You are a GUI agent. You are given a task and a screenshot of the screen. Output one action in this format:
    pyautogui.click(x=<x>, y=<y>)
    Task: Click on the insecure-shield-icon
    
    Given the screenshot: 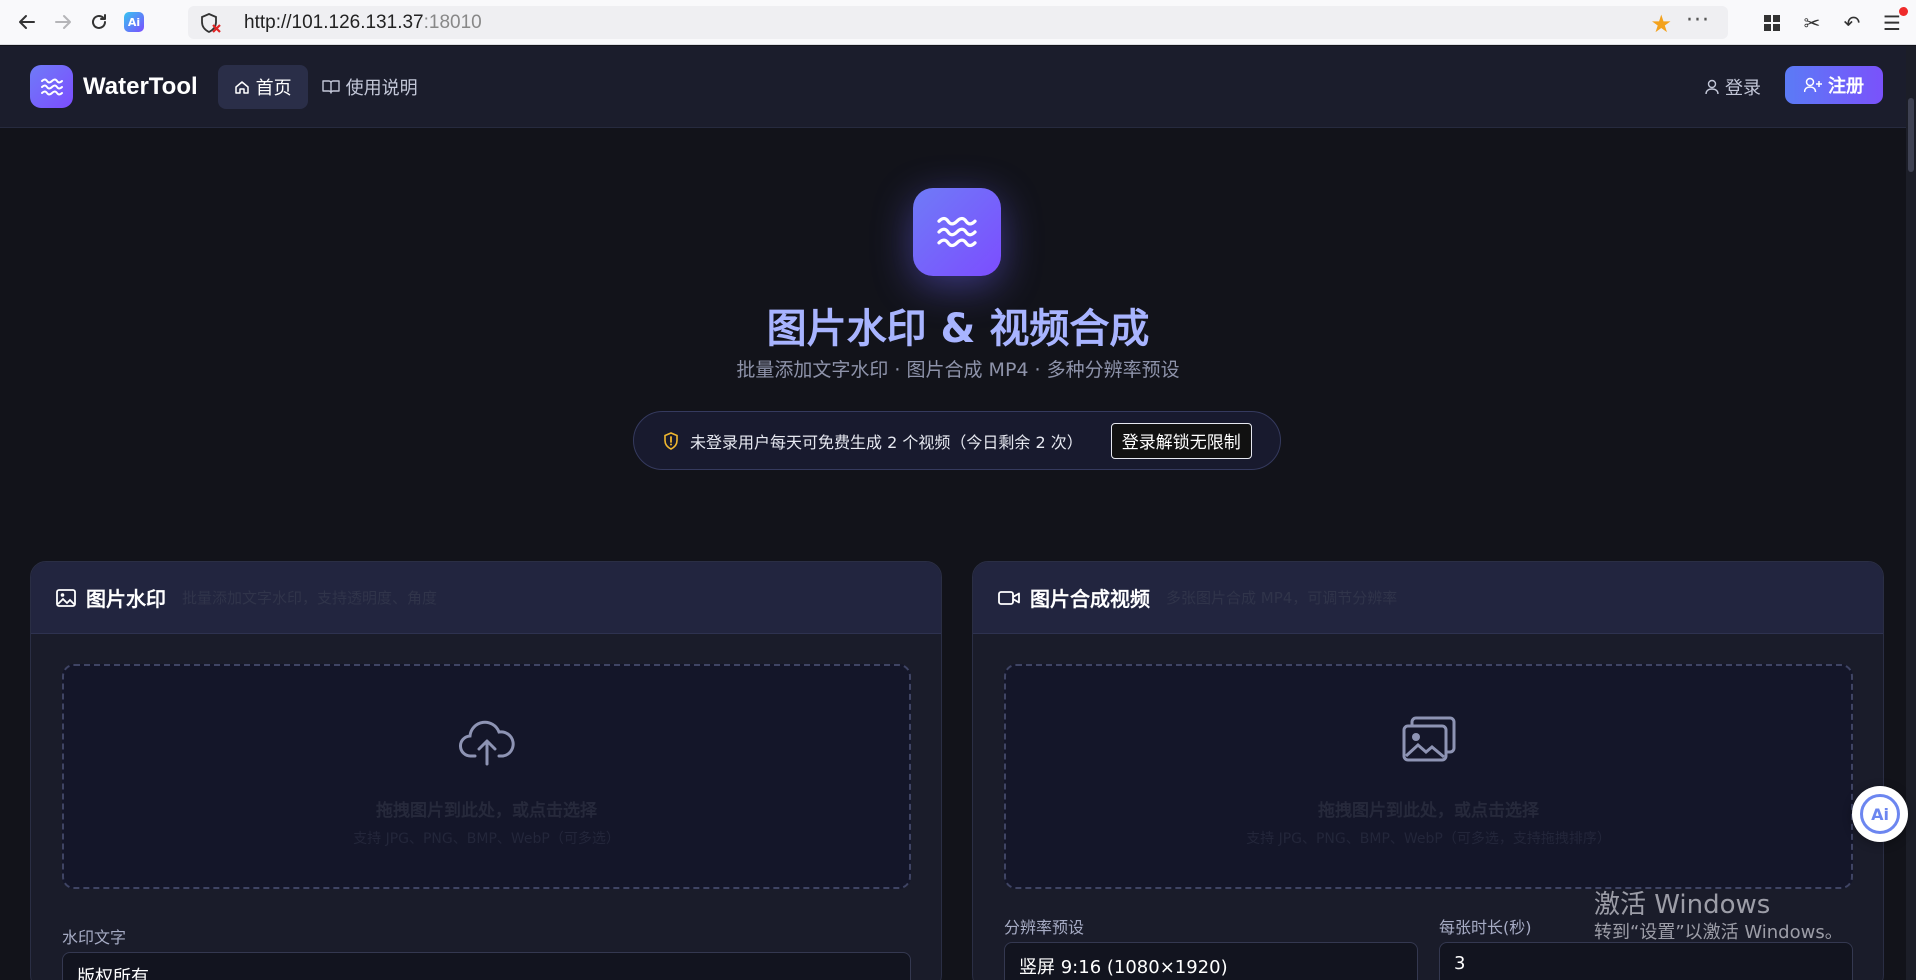 What is the action you would take?
    pyautogui.click(x=211, y=23)
    